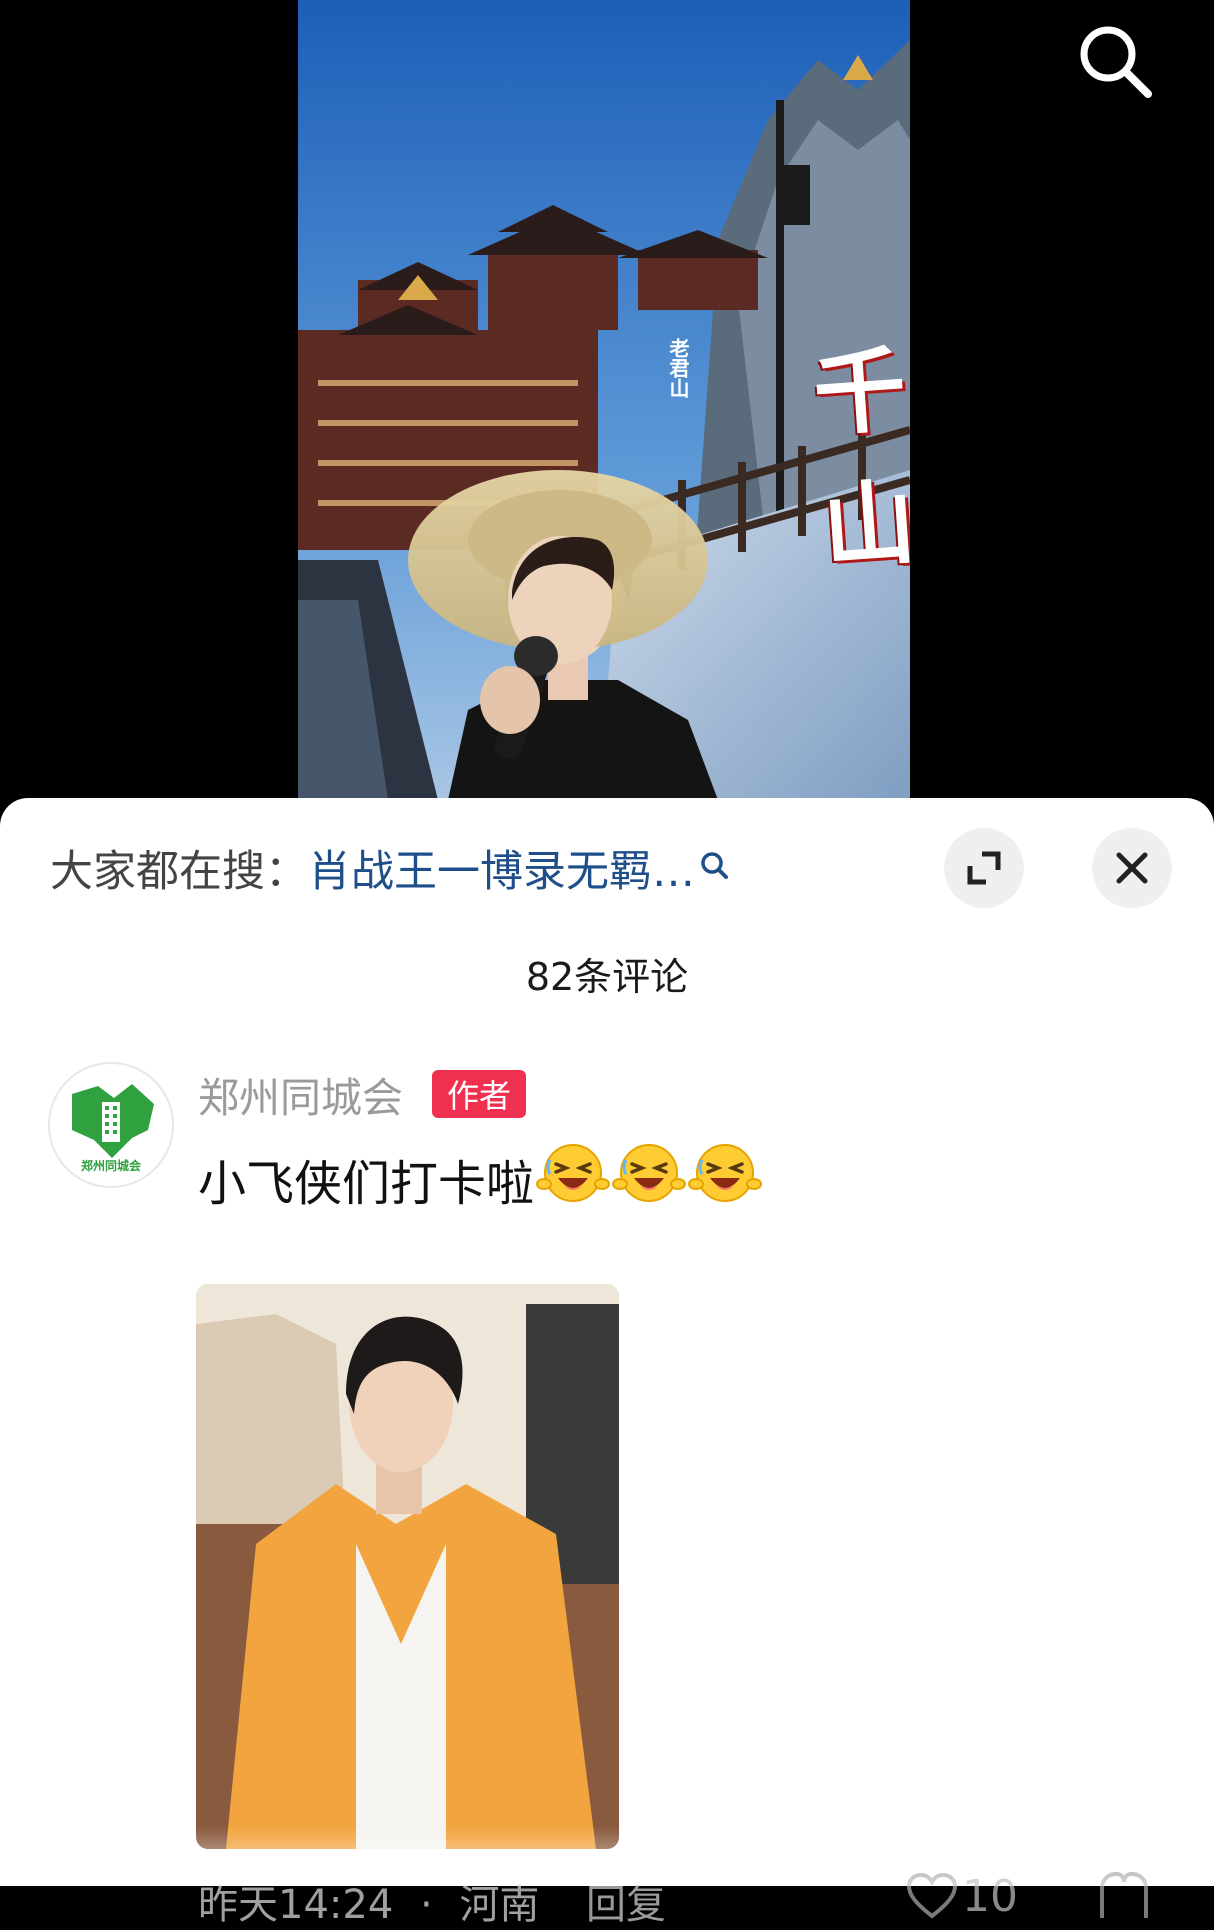 The image size is (1214, 1930). I want to click on dislike-button, so click(1124, 1896).